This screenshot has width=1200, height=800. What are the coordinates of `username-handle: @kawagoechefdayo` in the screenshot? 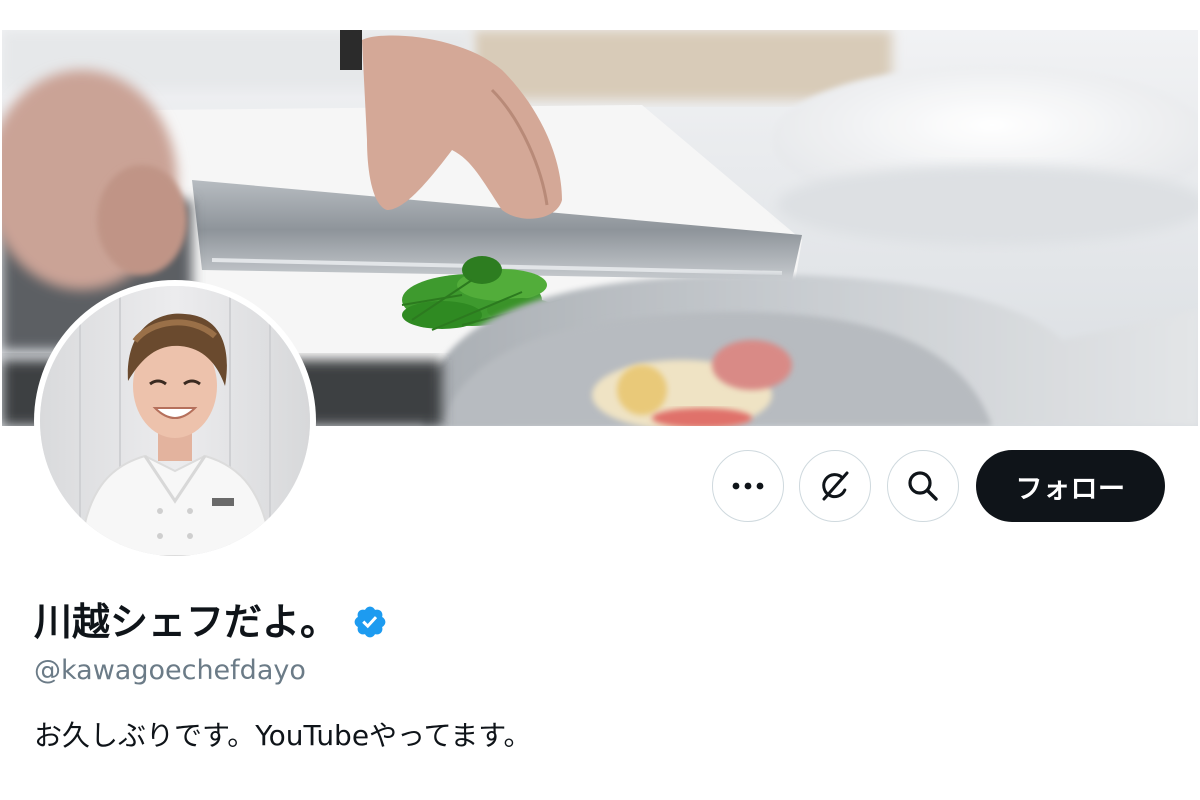 It's located at (170, 670).